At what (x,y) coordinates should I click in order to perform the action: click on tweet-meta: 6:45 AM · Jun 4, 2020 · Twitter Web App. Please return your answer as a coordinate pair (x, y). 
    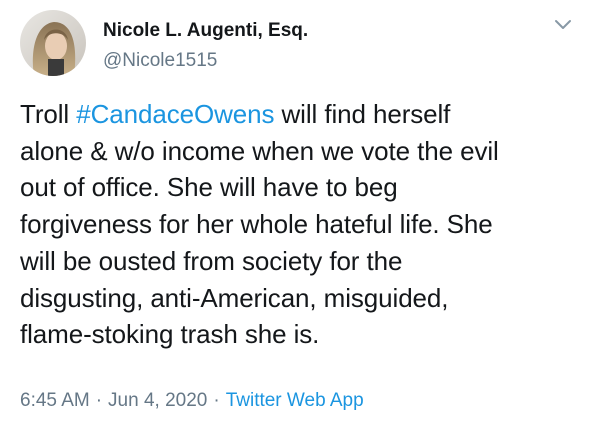
    Looking at the image, I should click on (192, 401).